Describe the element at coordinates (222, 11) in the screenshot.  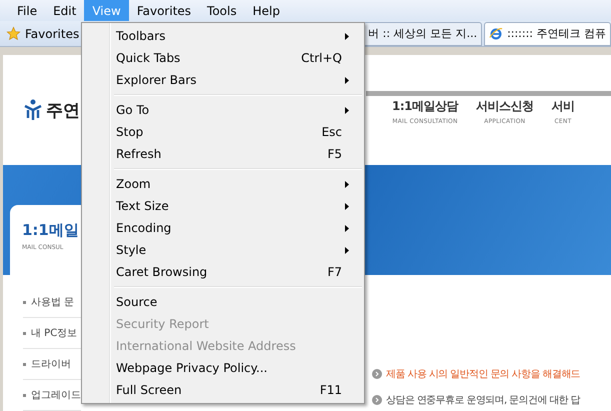
I see `menu-bar-item: Tools` at that location.